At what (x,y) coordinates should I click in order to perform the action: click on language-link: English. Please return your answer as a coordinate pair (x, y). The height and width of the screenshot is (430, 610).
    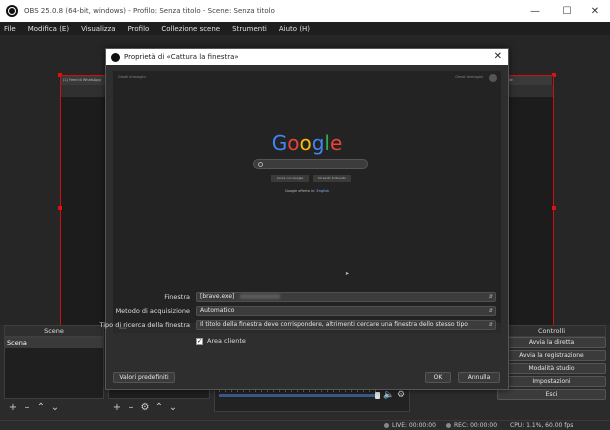
    Looking at the image, I should click on (323, 191).